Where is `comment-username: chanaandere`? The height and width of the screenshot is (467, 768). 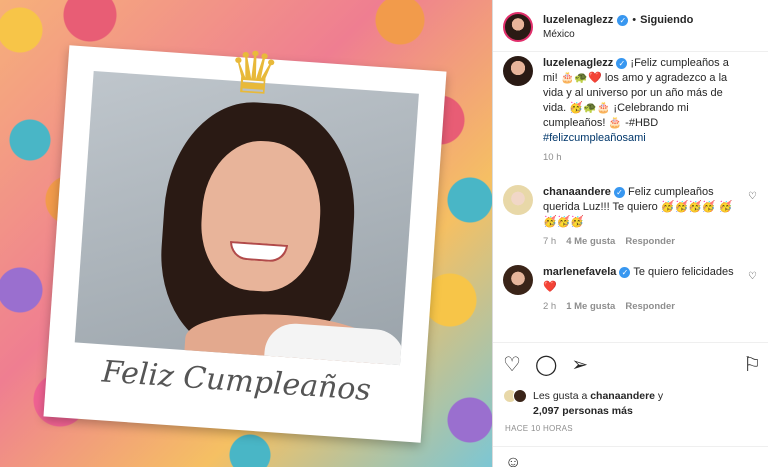 comment-username: chanaandere is located at coordinates (577, 192).